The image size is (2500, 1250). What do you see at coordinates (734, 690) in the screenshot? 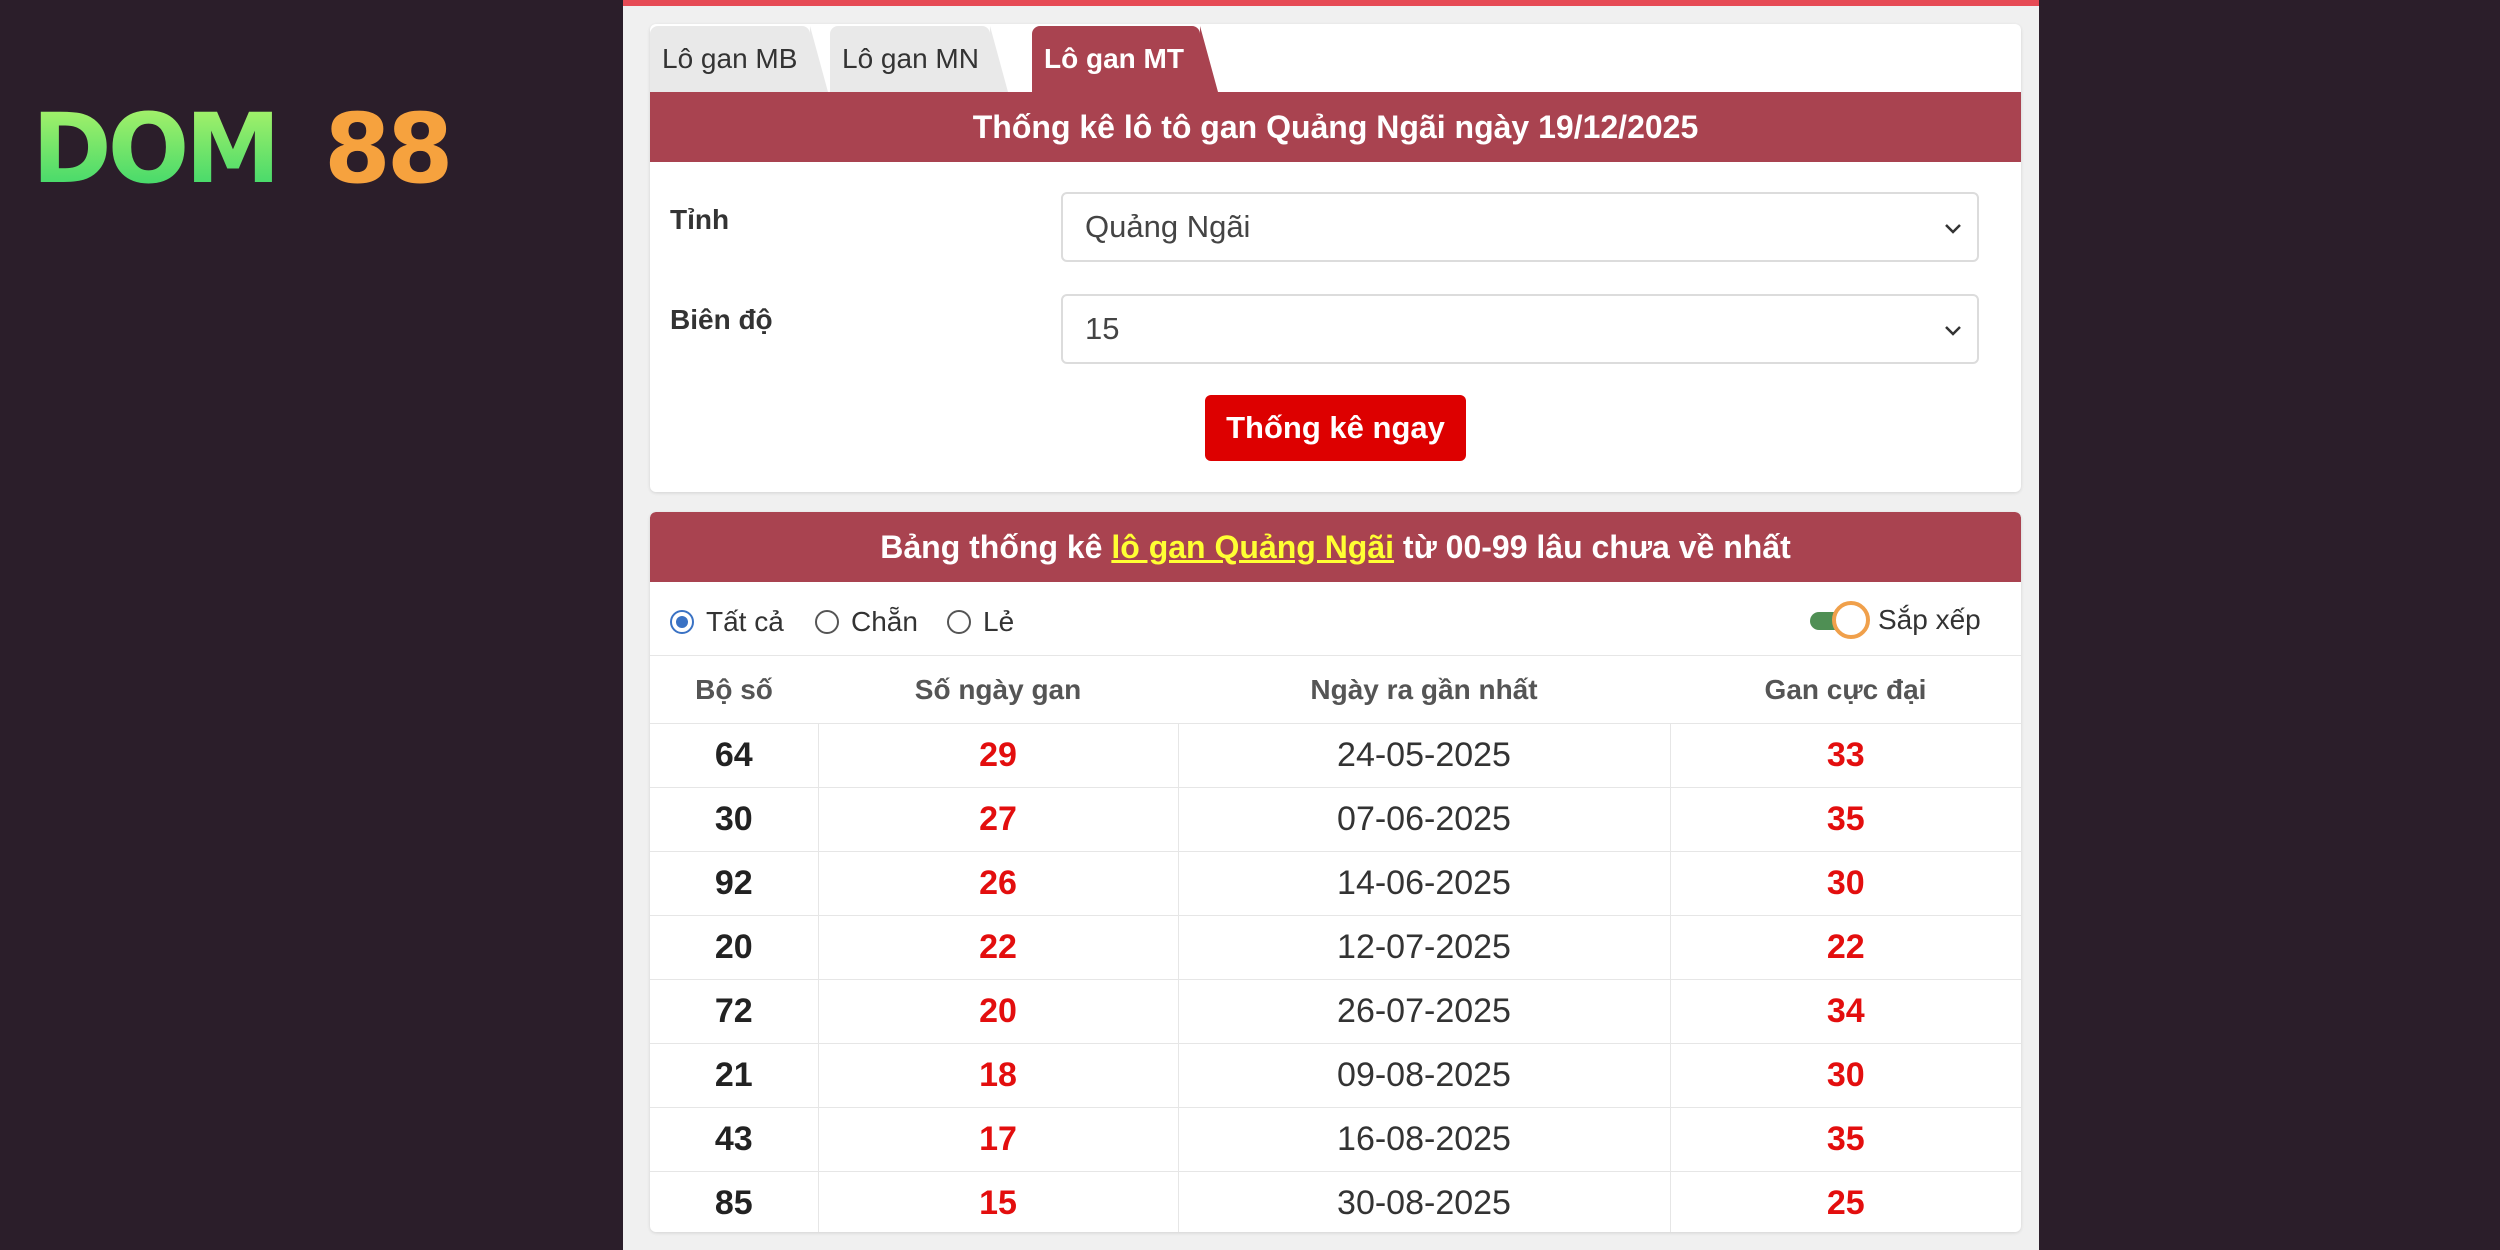
I see `col-header-number: Bộ số` at bounding box center [734, 690].